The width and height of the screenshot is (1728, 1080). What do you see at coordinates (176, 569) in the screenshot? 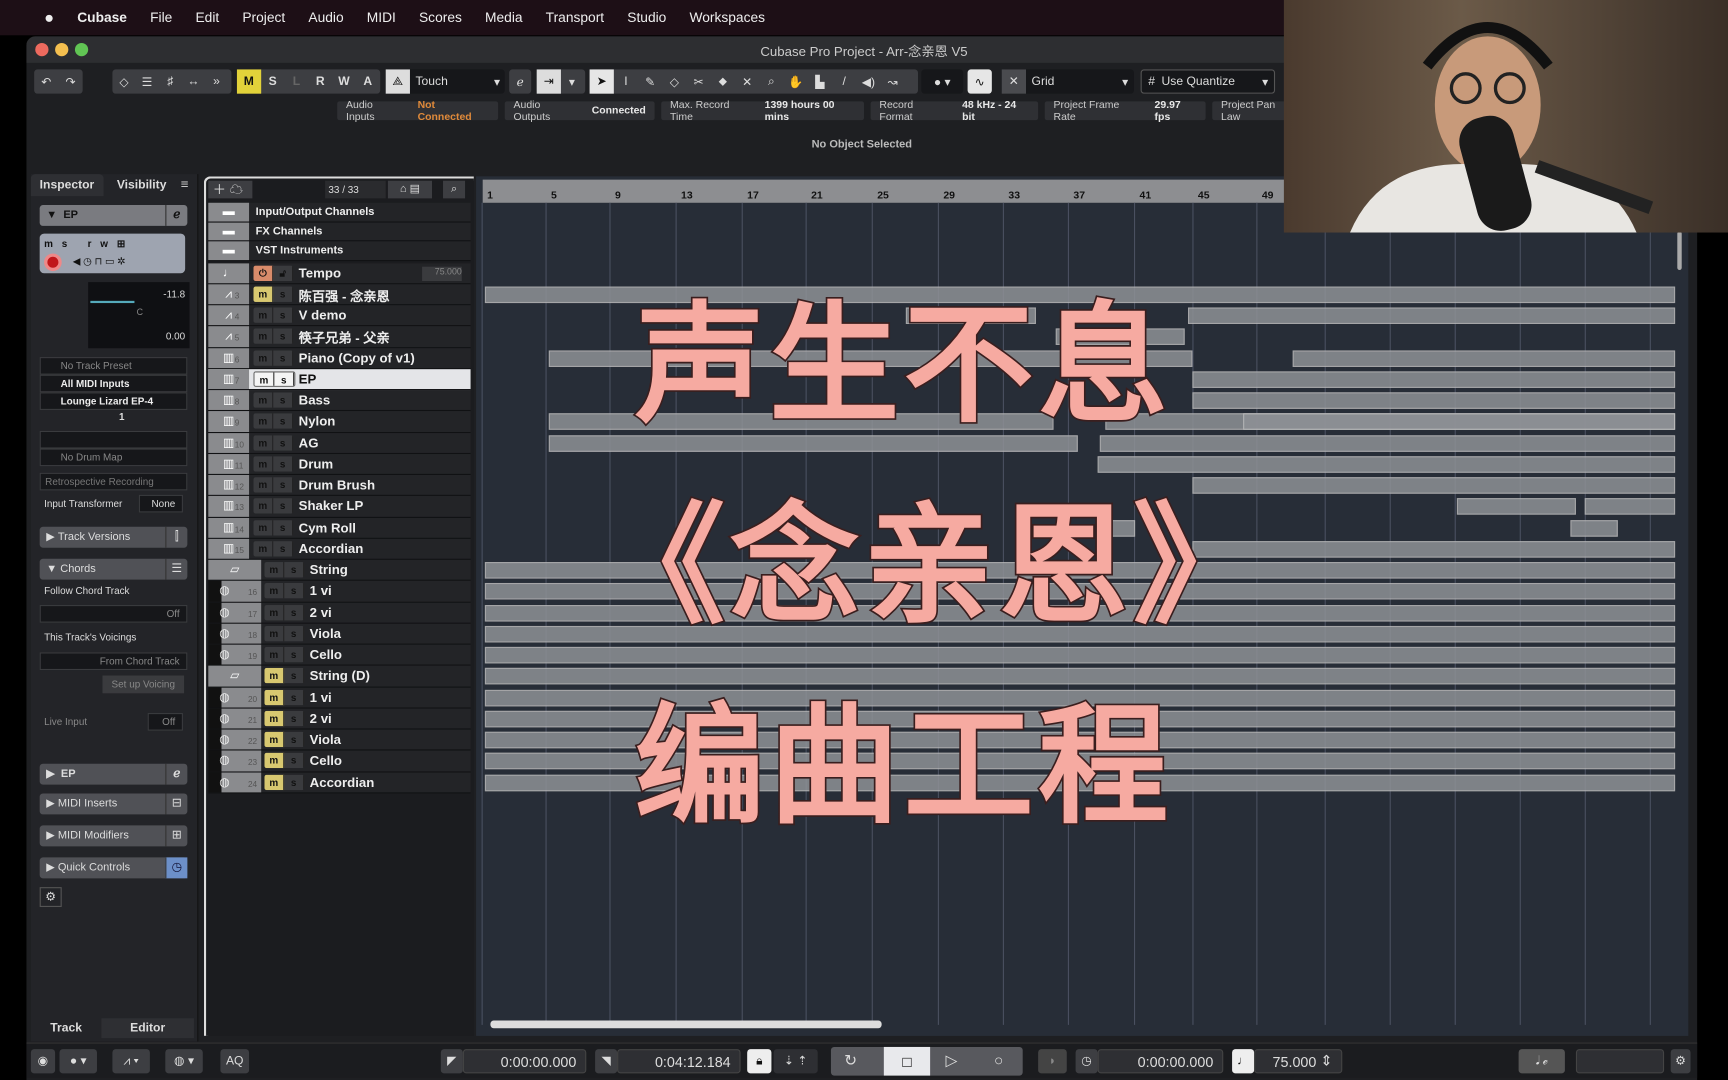
I see `chords-icon: ☰` at bounding box center [176, 569].